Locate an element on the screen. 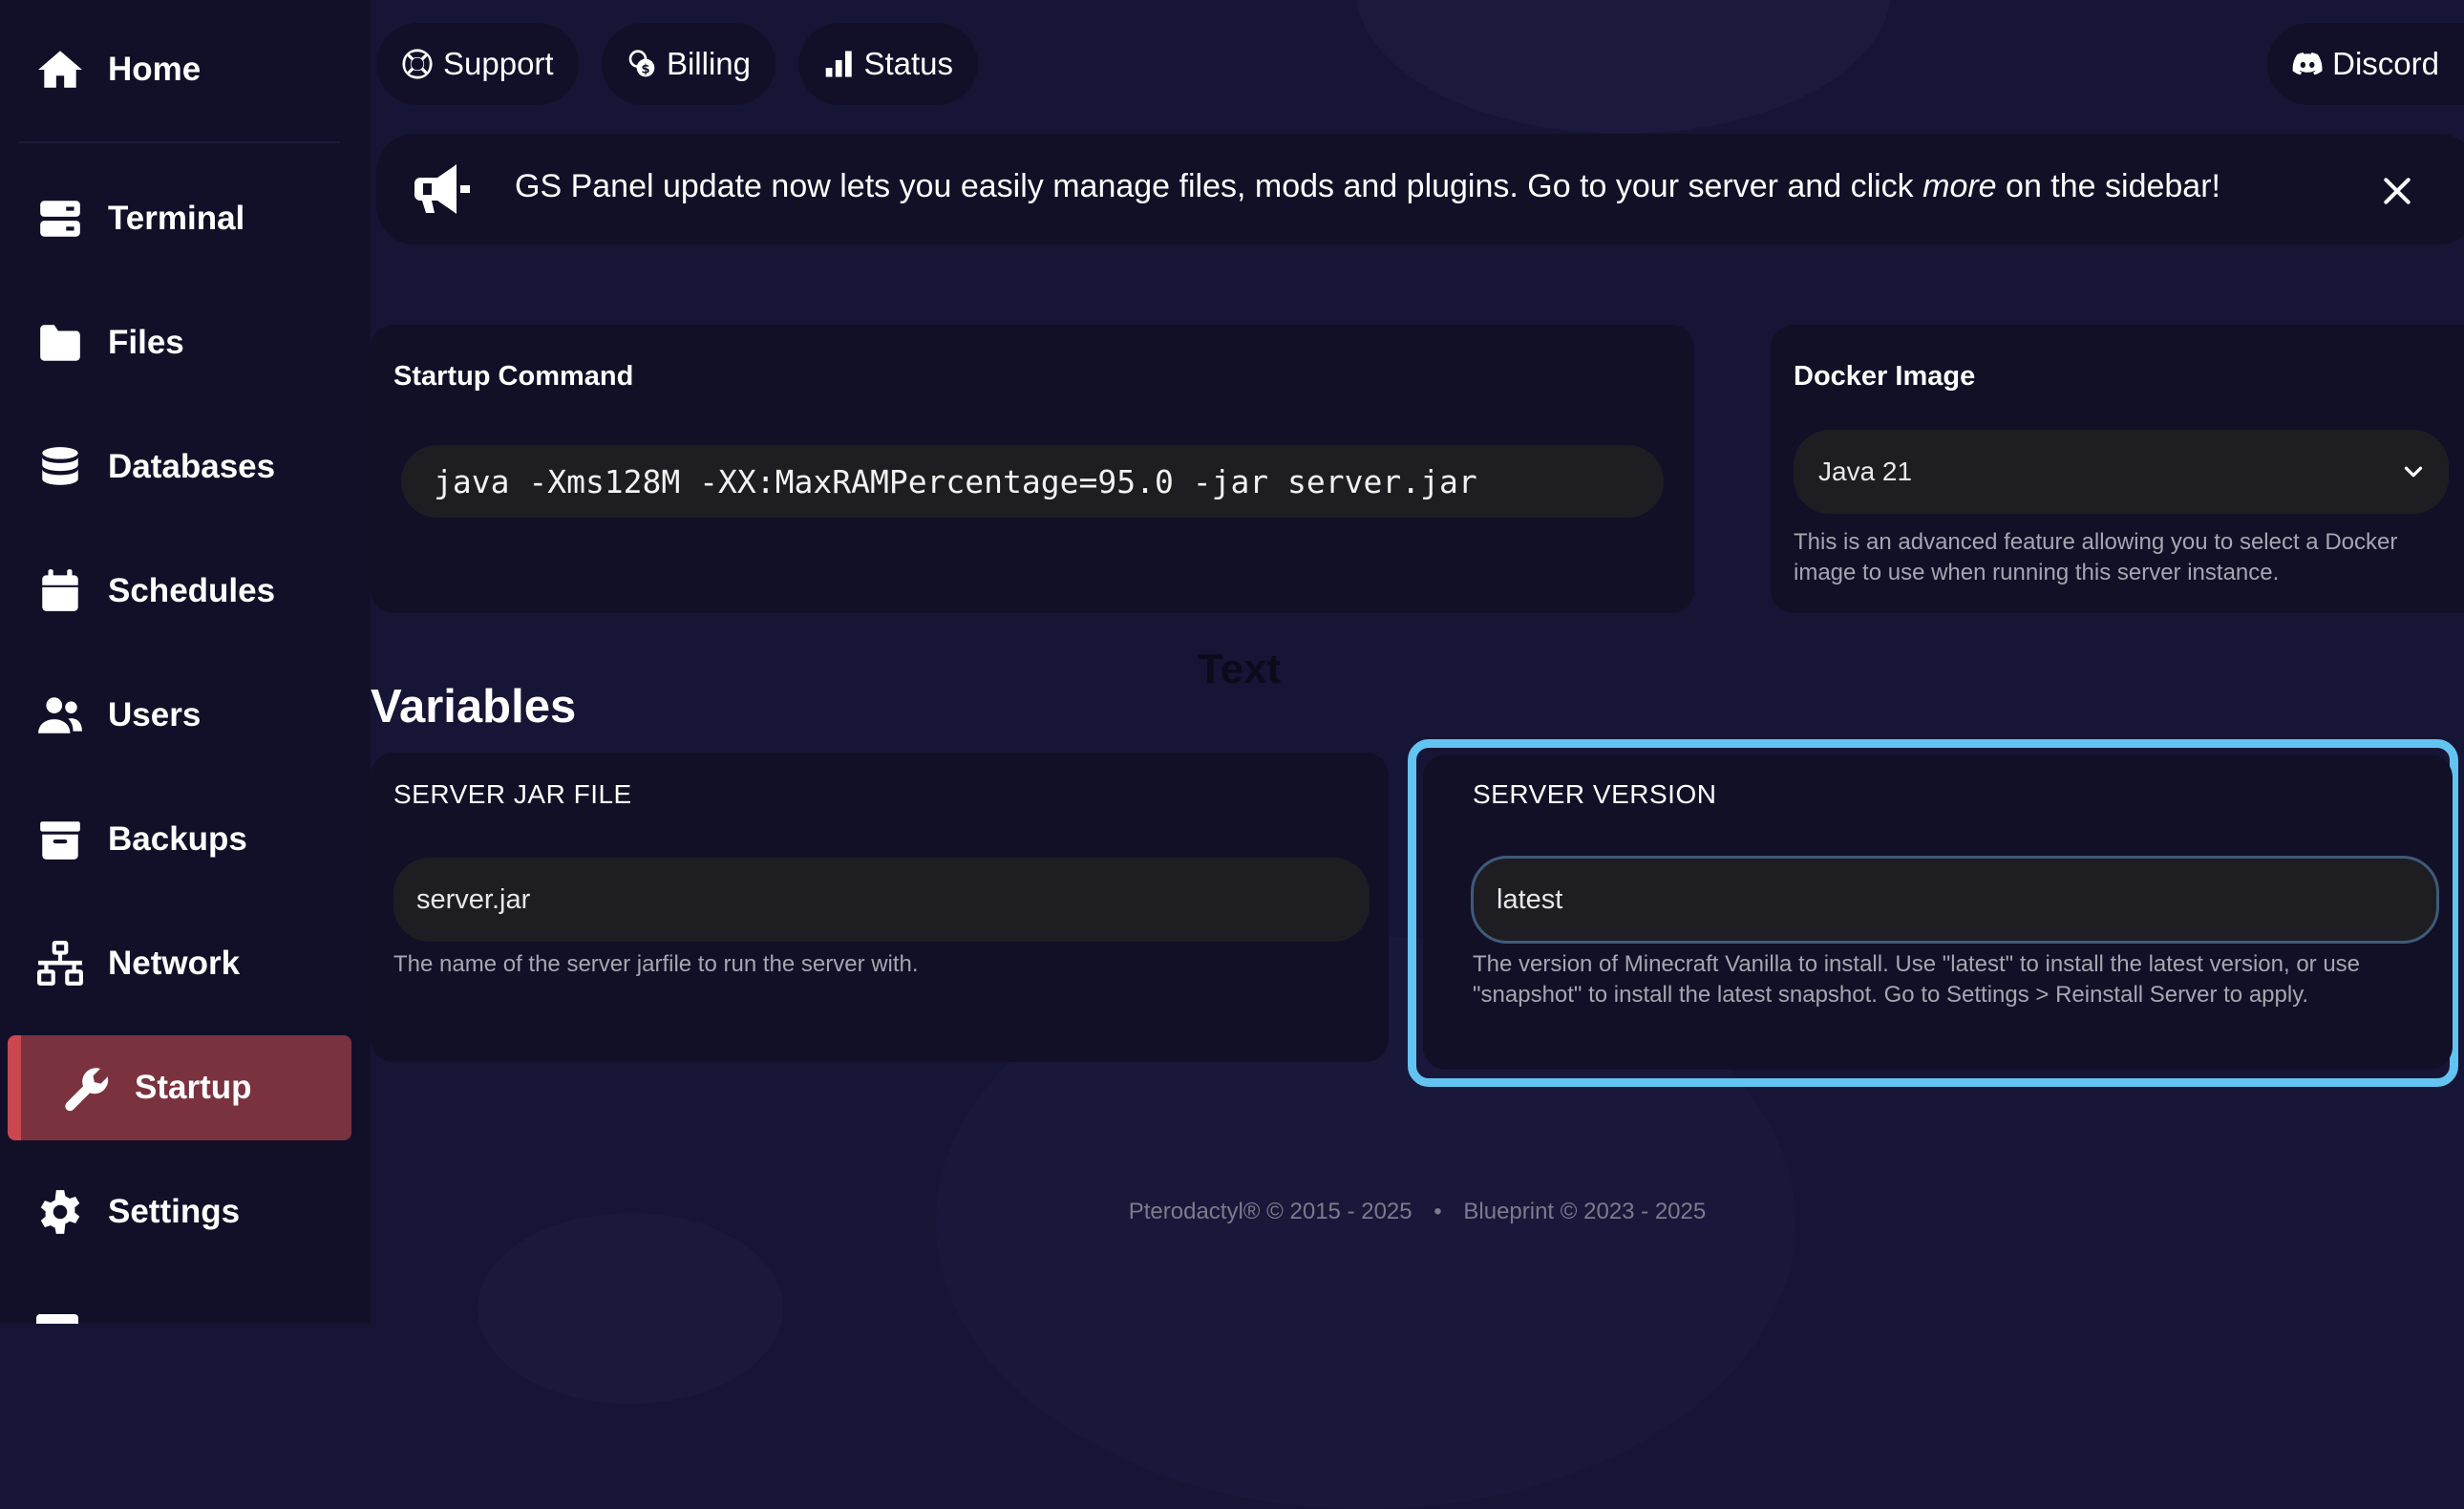 This screenshot has height=1509, width=2464. sidebar-item-users: Users is located at coordinates (185, 715).